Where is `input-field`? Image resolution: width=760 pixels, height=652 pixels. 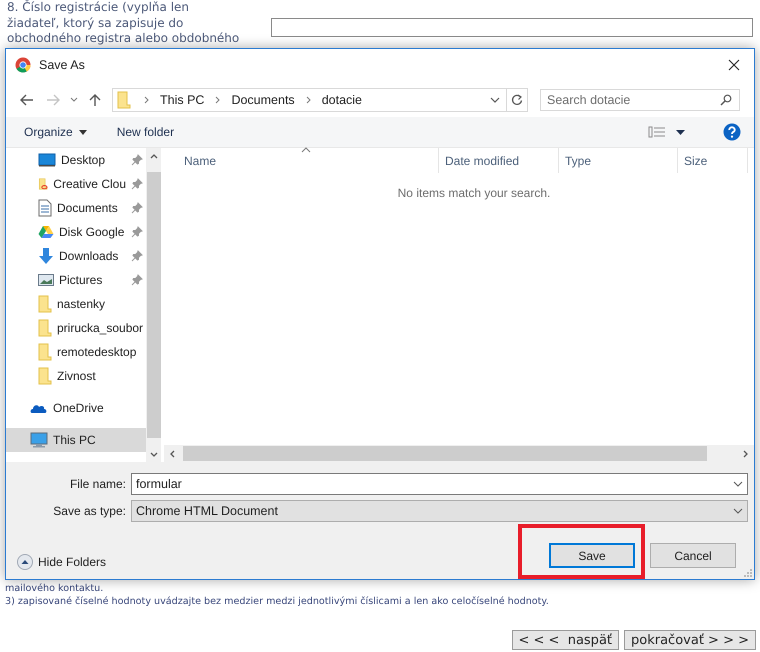
input-field is located at coordinates (512, 27).